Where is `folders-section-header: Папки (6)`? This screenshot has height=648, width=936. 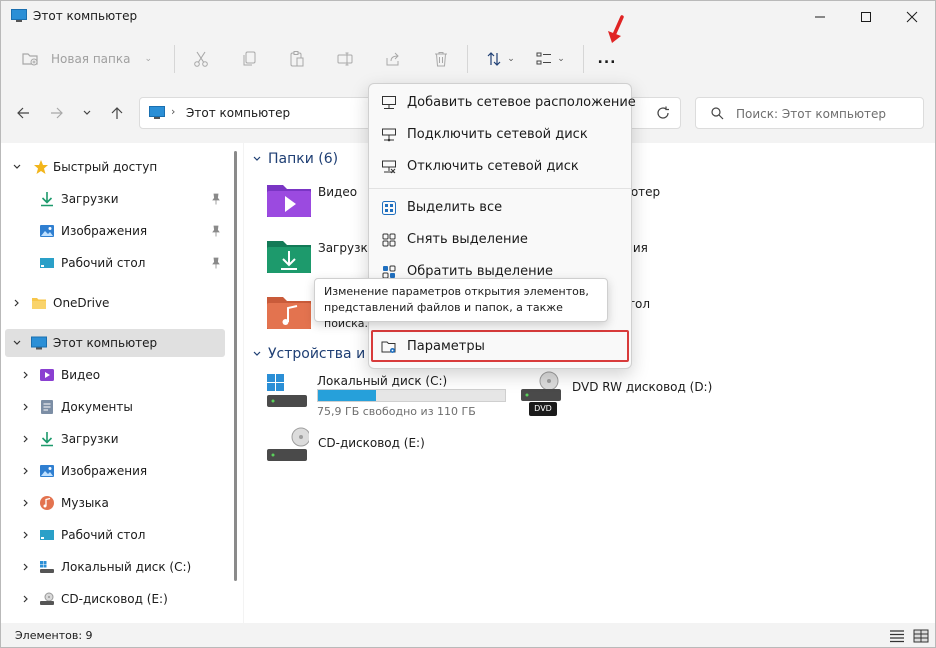 folders-section-header: Папки (6) is located at coordinates (295, 159).